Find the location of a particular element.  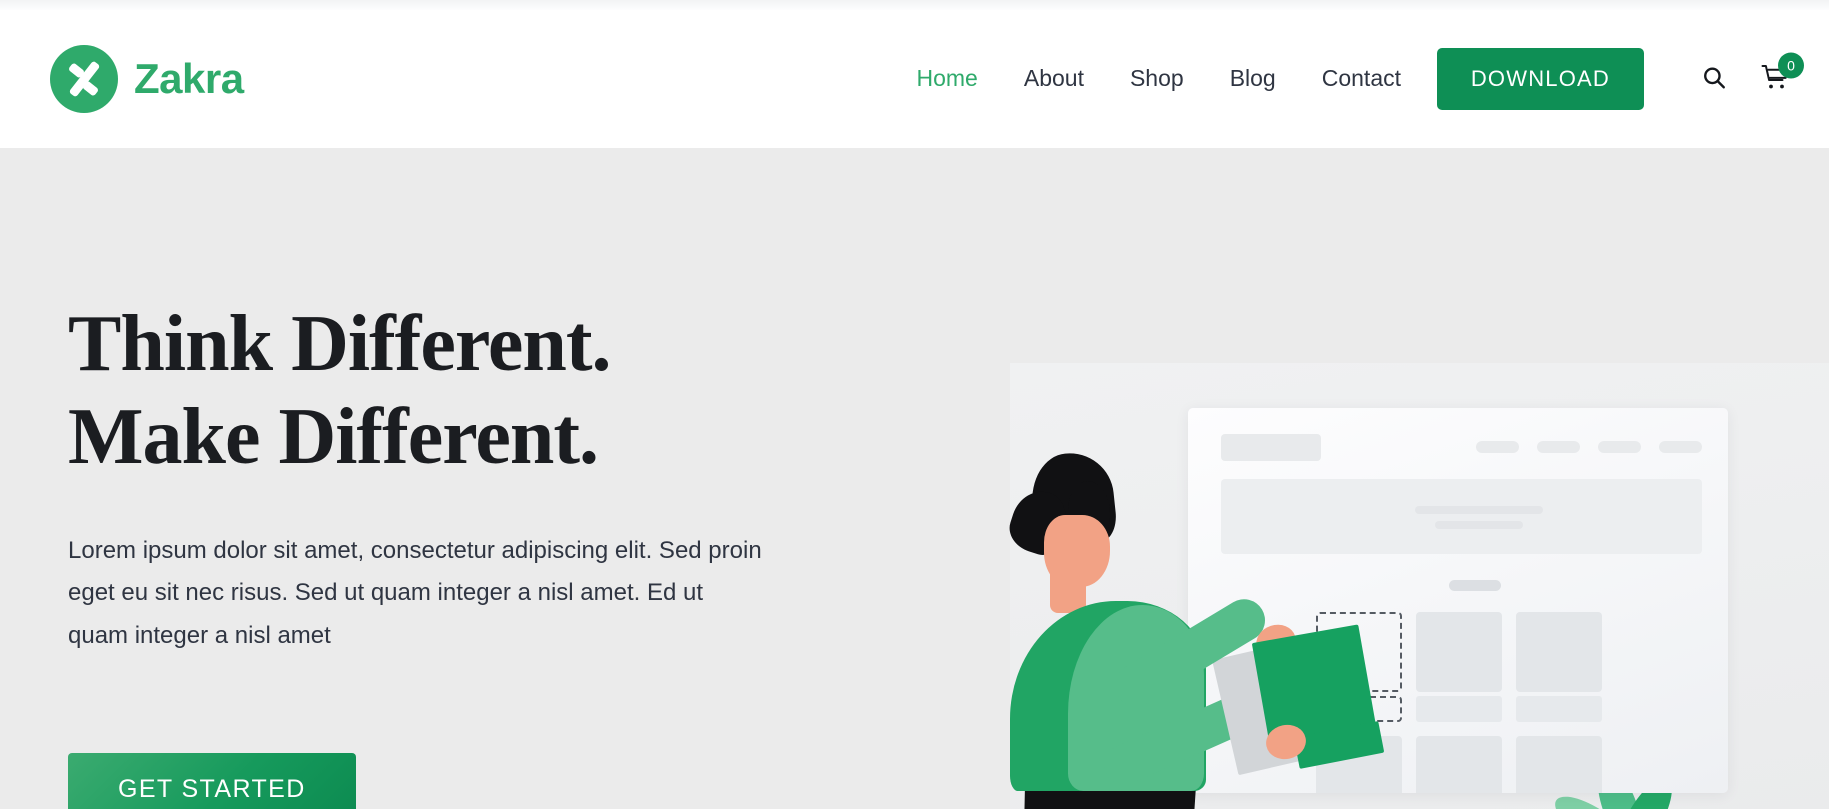

nav-link-about: About is located at coordinates (1054, 79).